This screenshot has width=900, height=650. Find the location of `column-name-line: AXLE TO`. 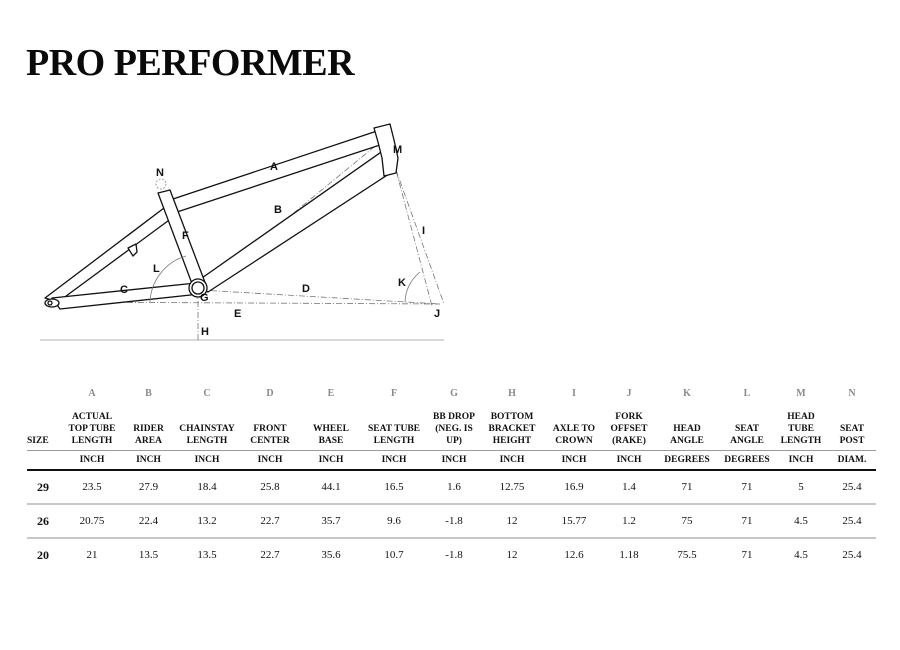

column-name-line: AXLE TO is located at coordinates (574, 429).